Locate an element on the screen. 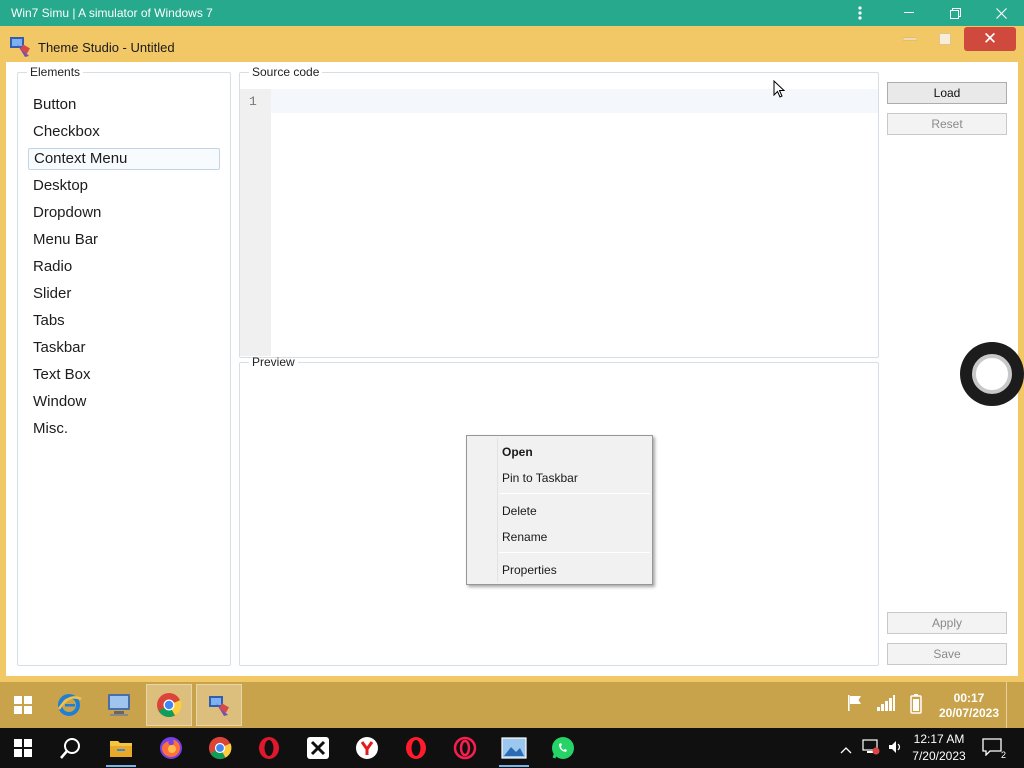  volume-icon is located at coordinates (896, 749).